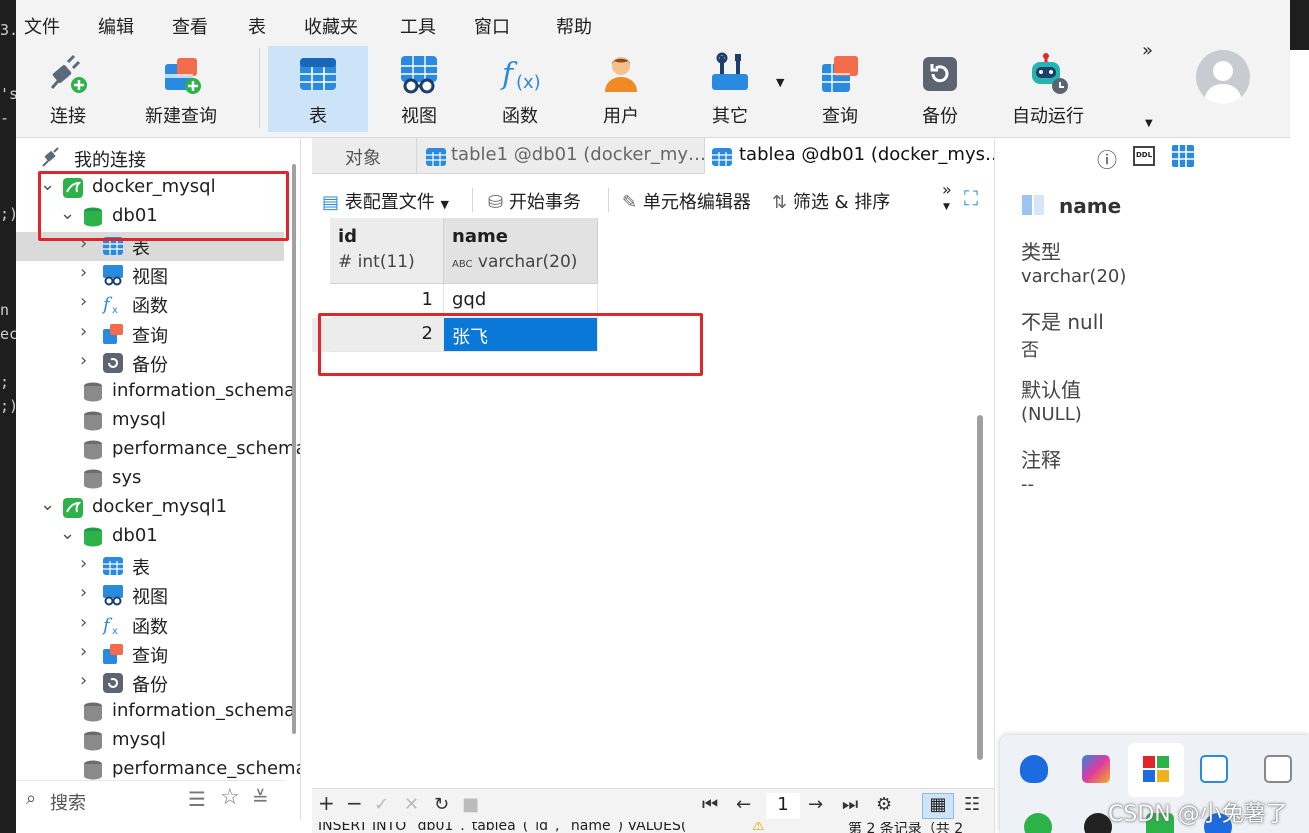  I want to click on page-number-input: 1, so click(783, 806).